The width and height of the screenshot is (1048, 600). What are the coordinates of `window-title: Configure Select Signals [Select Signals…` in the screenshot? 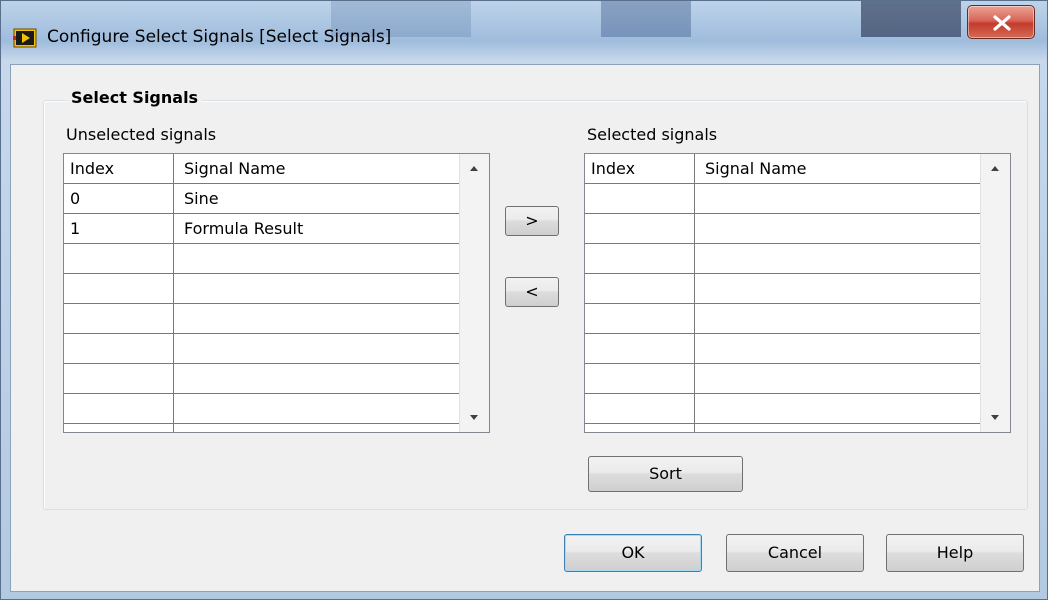 It's located at (219, 37).